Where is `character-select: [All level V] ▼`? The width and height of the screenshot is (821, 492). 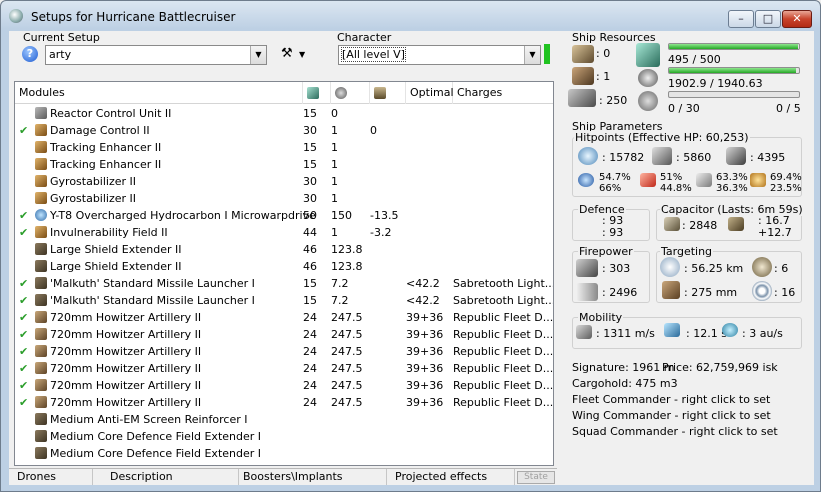 character-select: [All level V] ▼ is located at coordinates (439, 55).